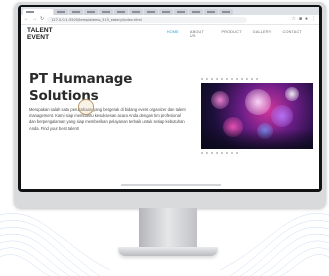  Describe the element at coordinates (26, 19) in the screenshot. I see `arrow-left-icon: ←` at that location.